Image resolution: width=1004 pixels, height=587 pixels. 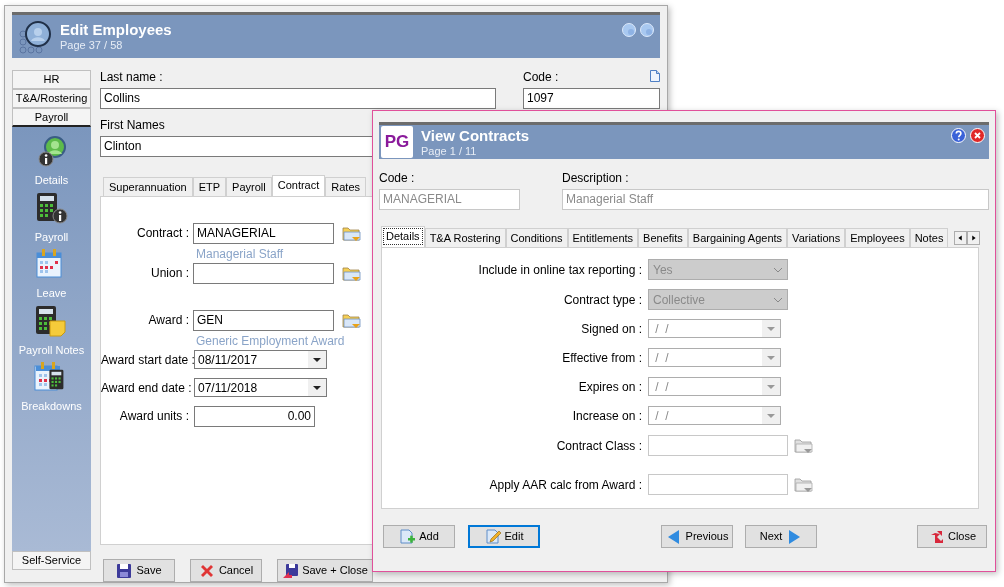 I want to click on field-label: Contract Class :, so click(x=599, y=445).